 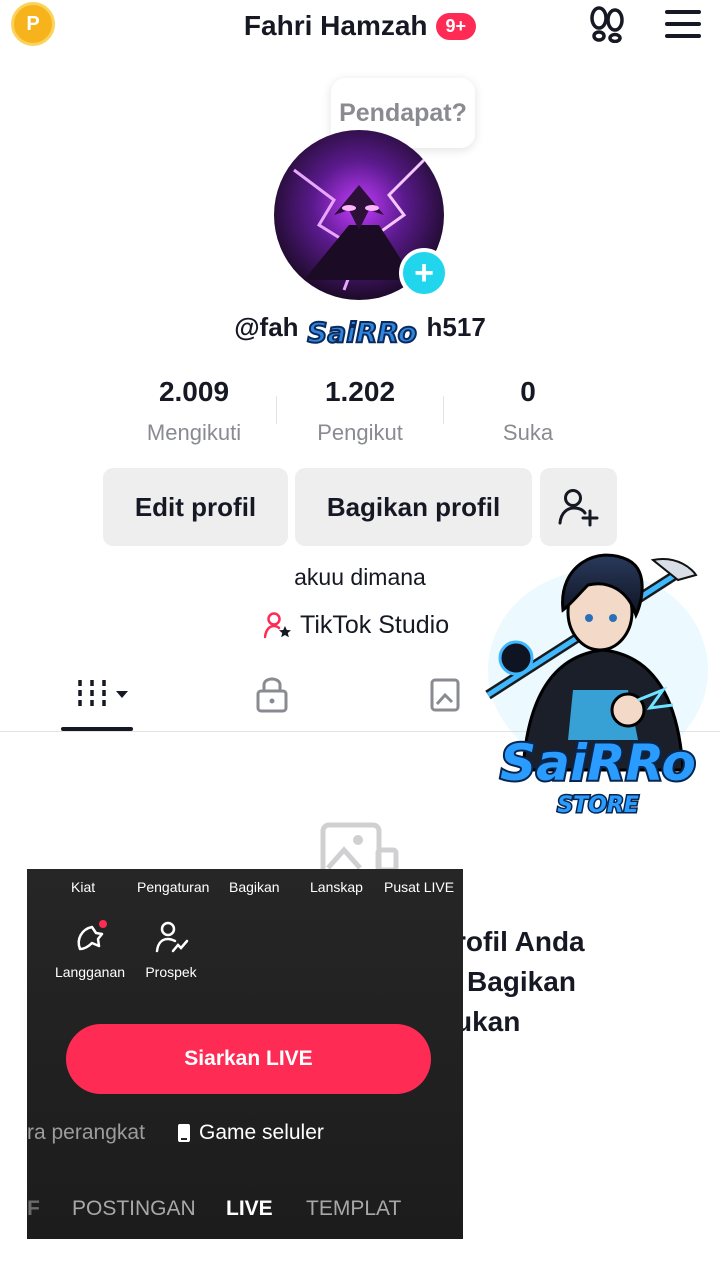 I want to click on followers-label: Pengikut, so click(x=360, y=432).